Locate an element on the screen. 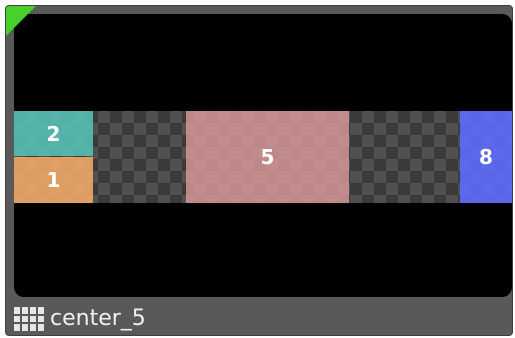  region-2: 2 is located at coordinates (53, 133).